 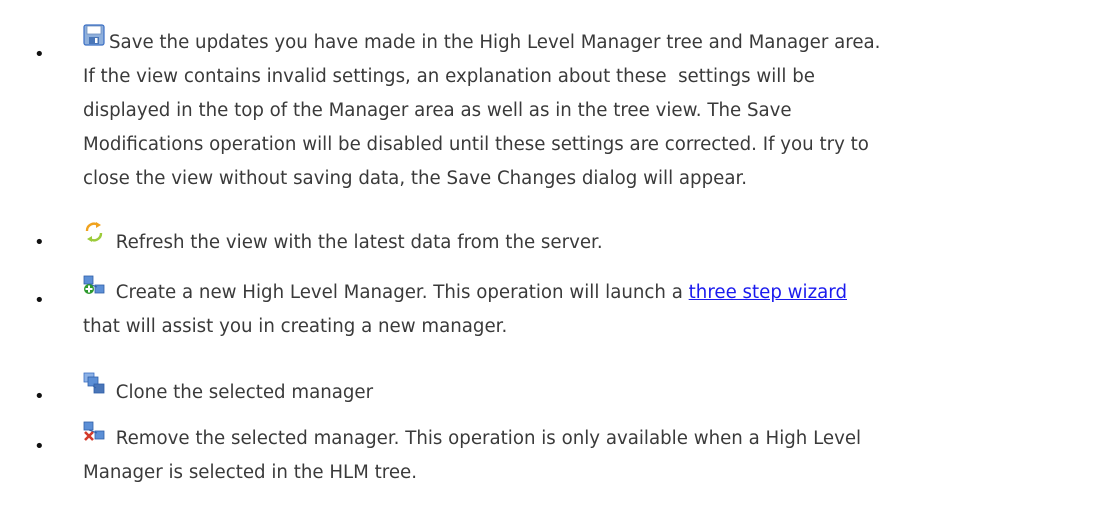 I want to click on list-item-clone: • Clone the selected manager, so click(x=548, y=388).